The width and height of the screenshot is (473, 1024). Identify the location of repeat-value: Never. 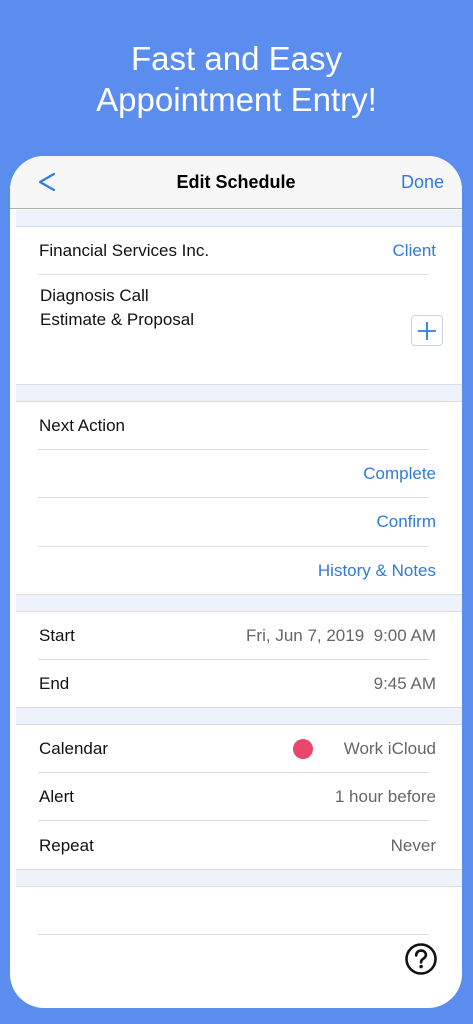
(413, 846).